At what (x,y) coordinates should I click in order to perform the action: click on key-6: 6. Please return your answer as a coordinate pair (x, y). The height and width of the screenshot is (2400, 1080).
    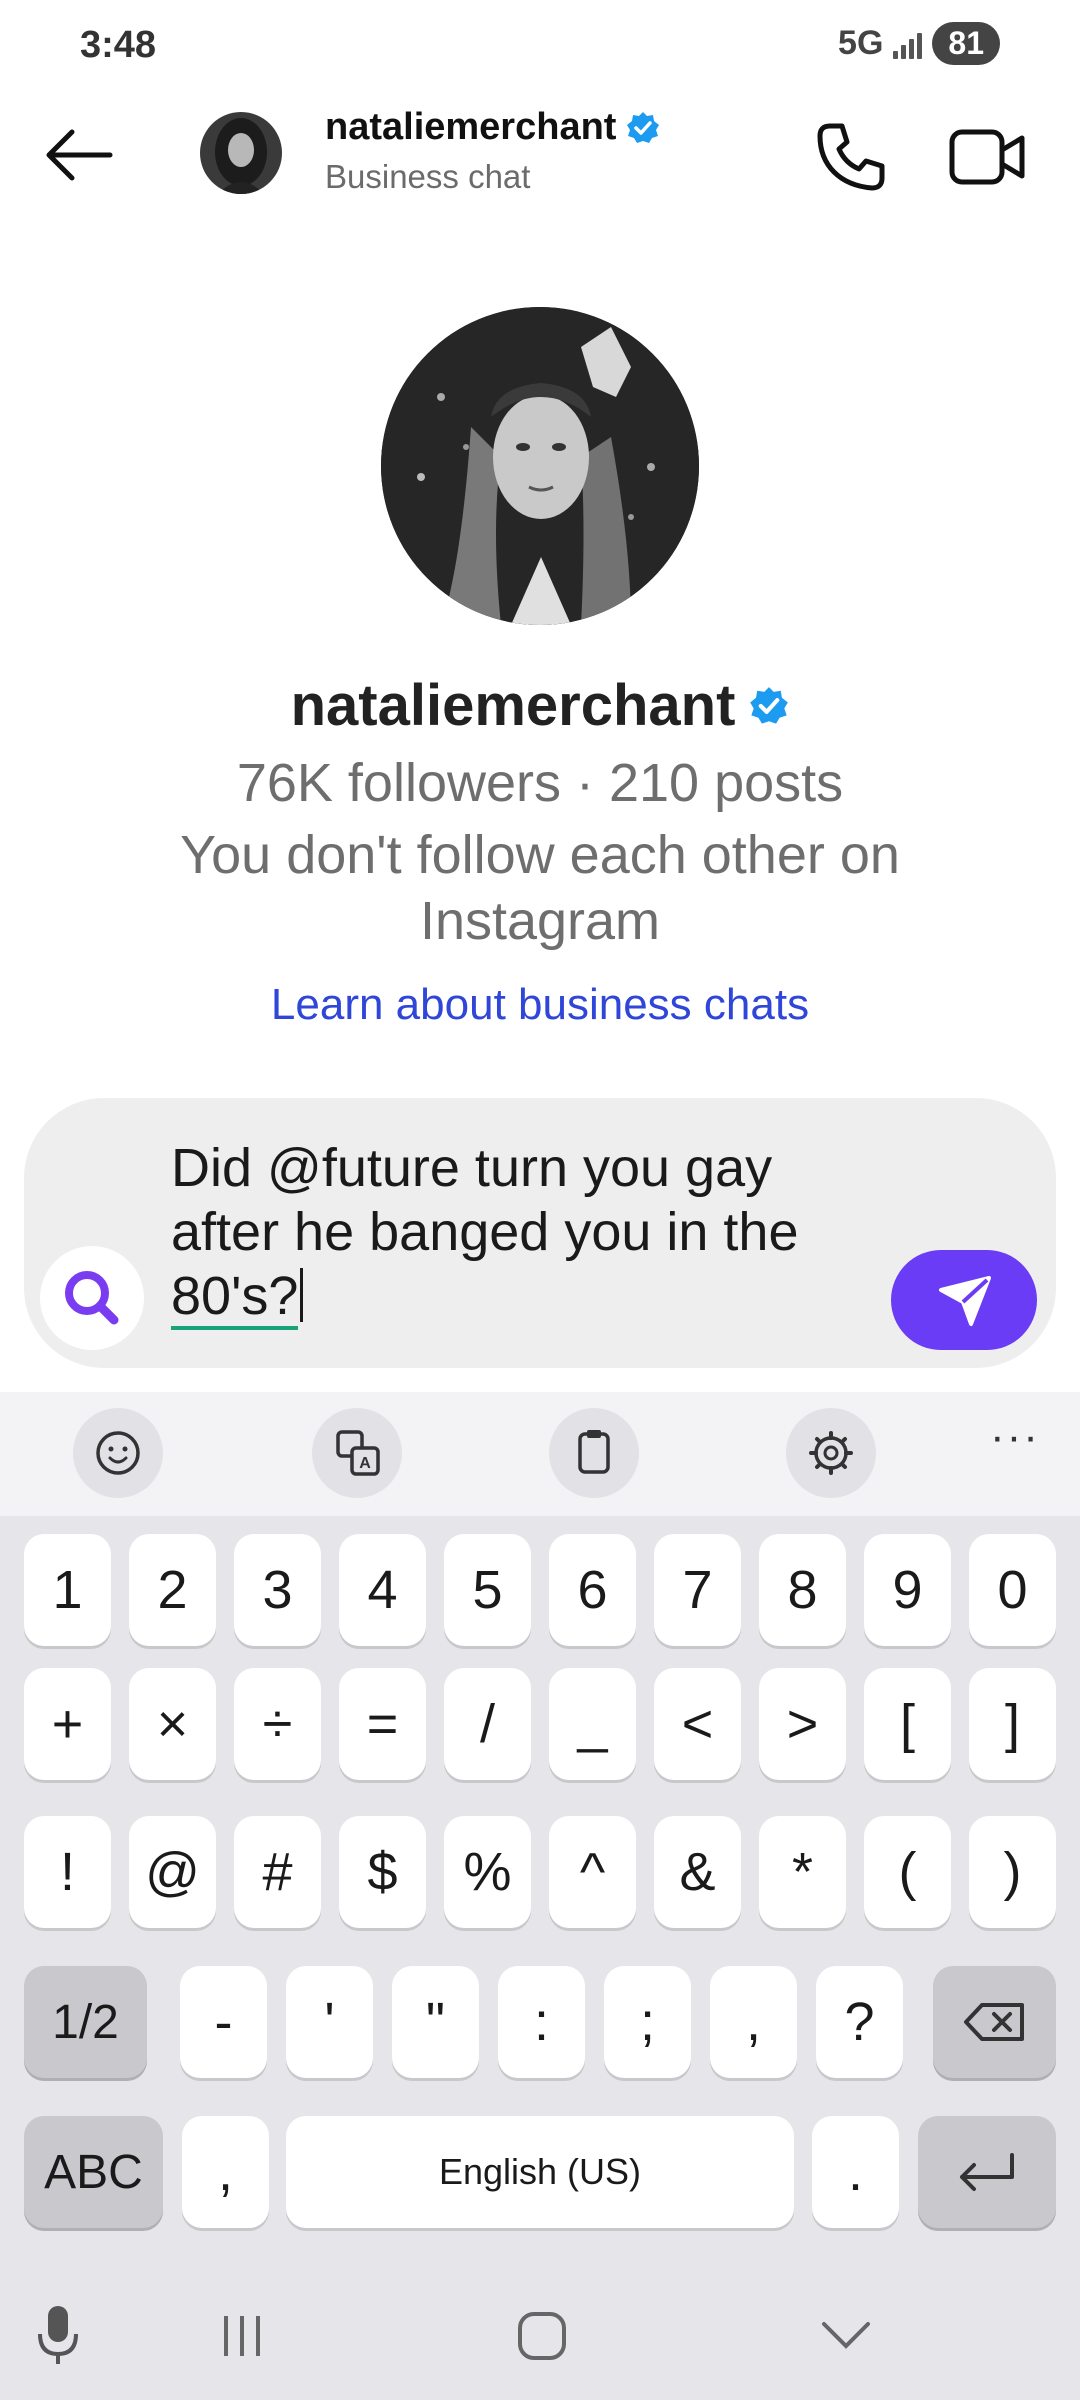
    Looking at the image, I should click on (592, 1590).